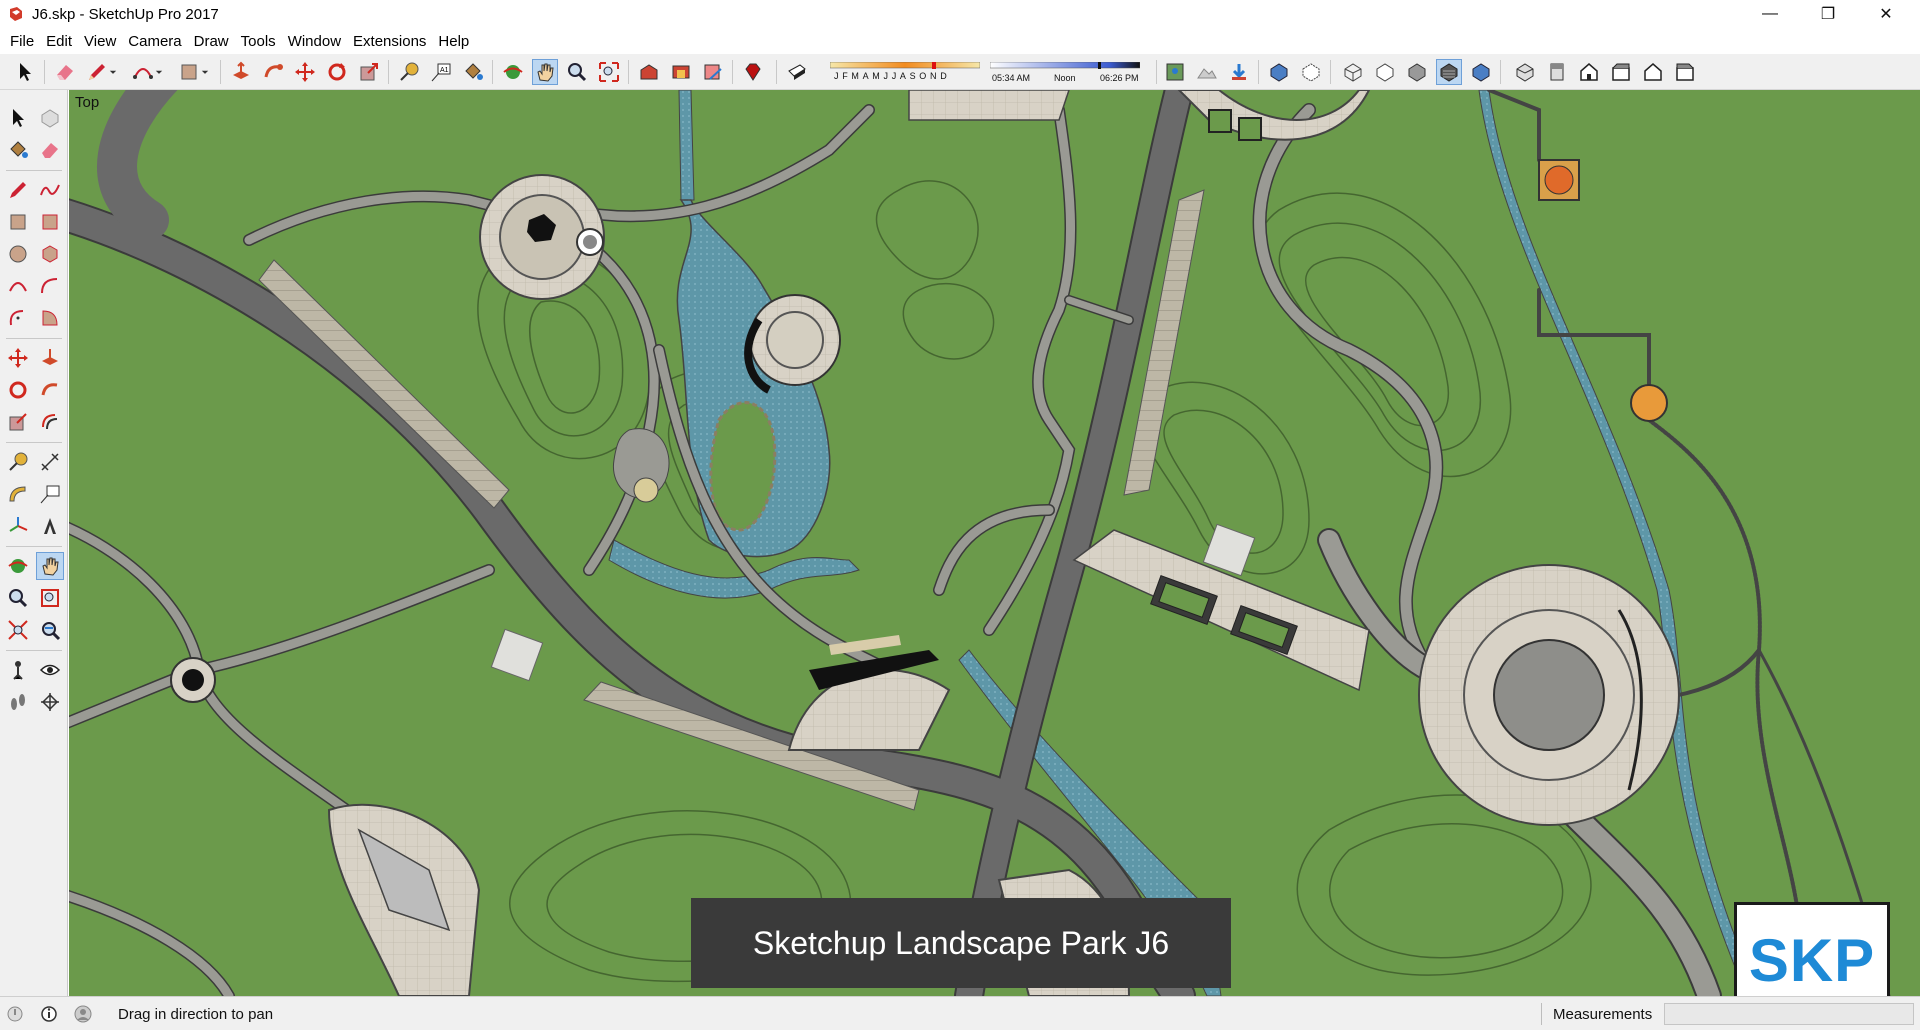  What do you see at coordinates (1279, 72) in the screenshot?
I see `xray-style-button` at bounding box center [1279, 72].